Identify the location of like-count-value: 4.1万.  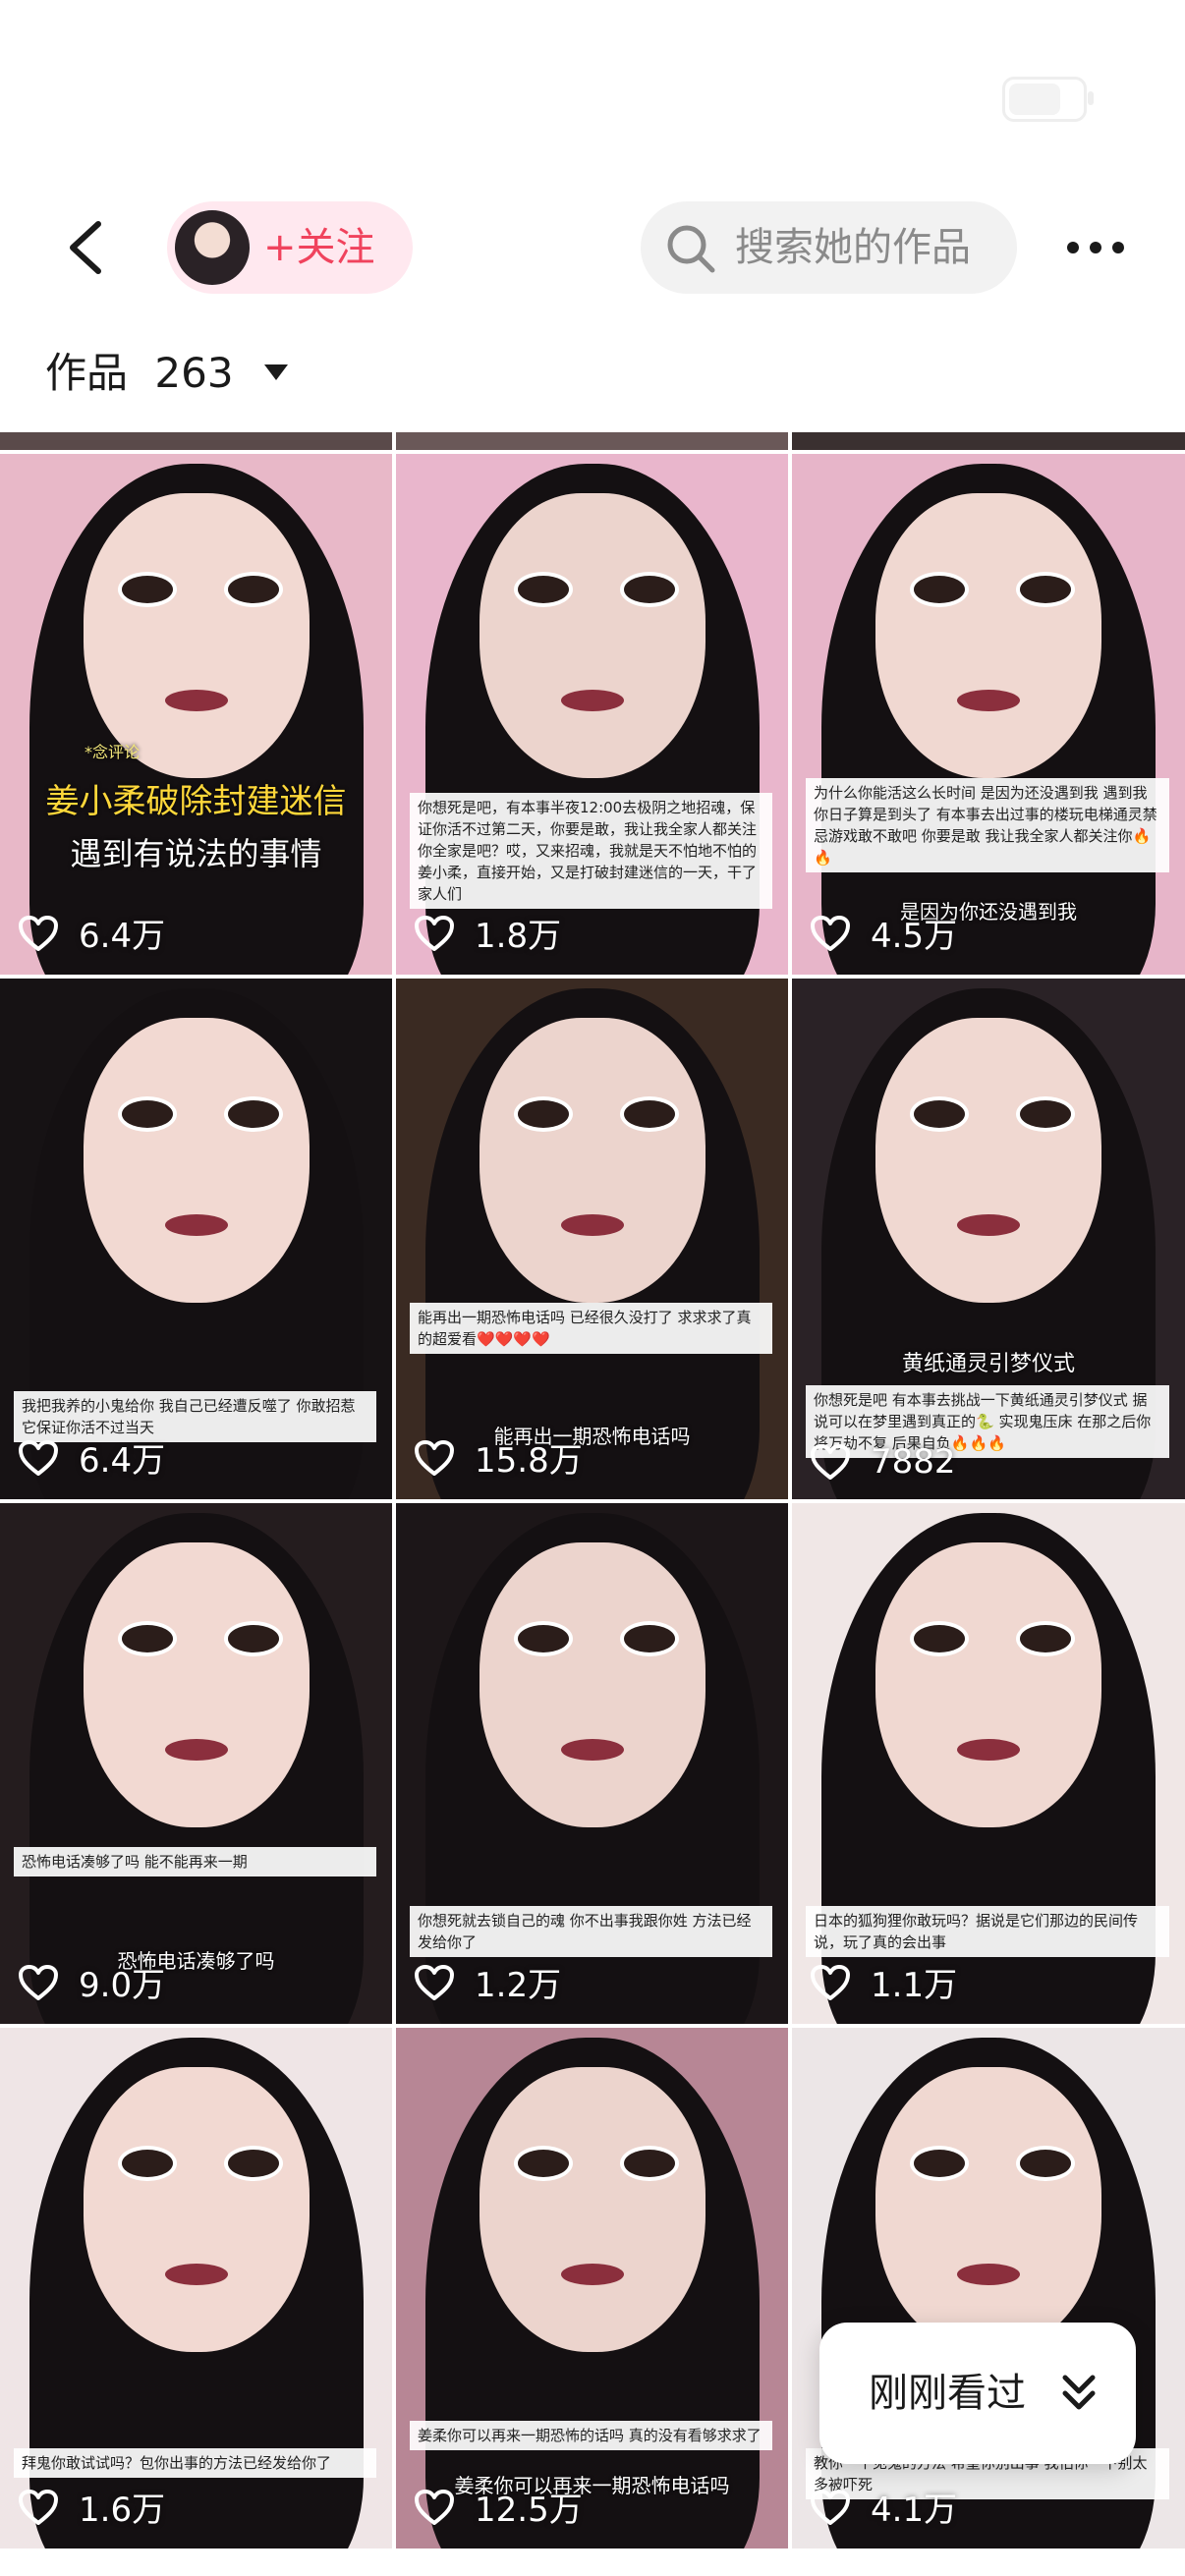
(914, 2510).